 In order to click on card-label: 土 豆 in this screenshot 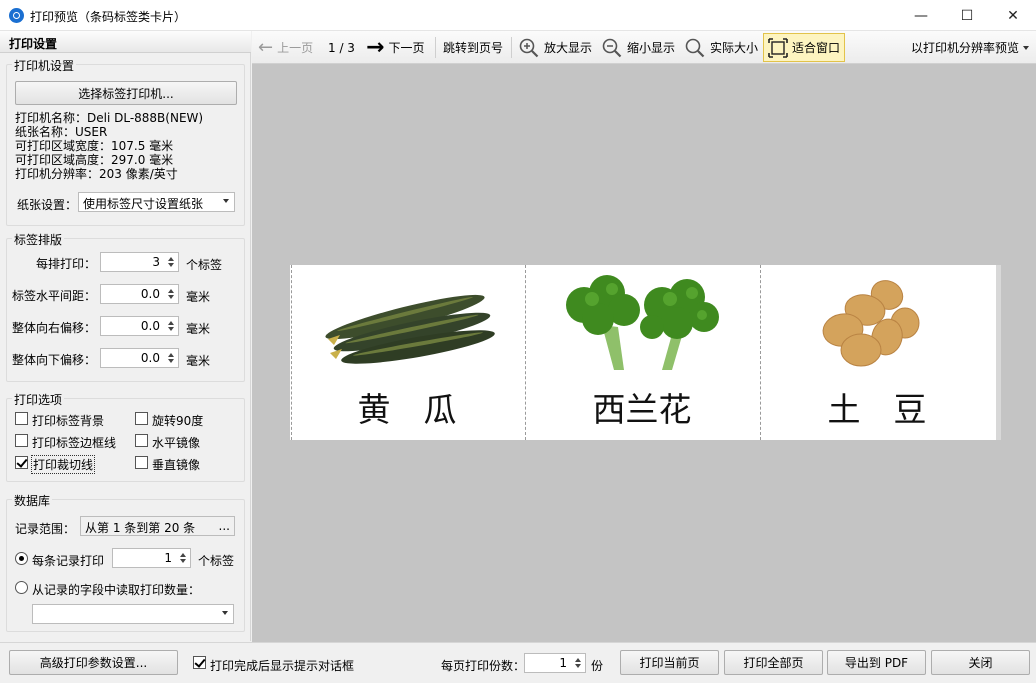, I will do `click(877, 409)`.